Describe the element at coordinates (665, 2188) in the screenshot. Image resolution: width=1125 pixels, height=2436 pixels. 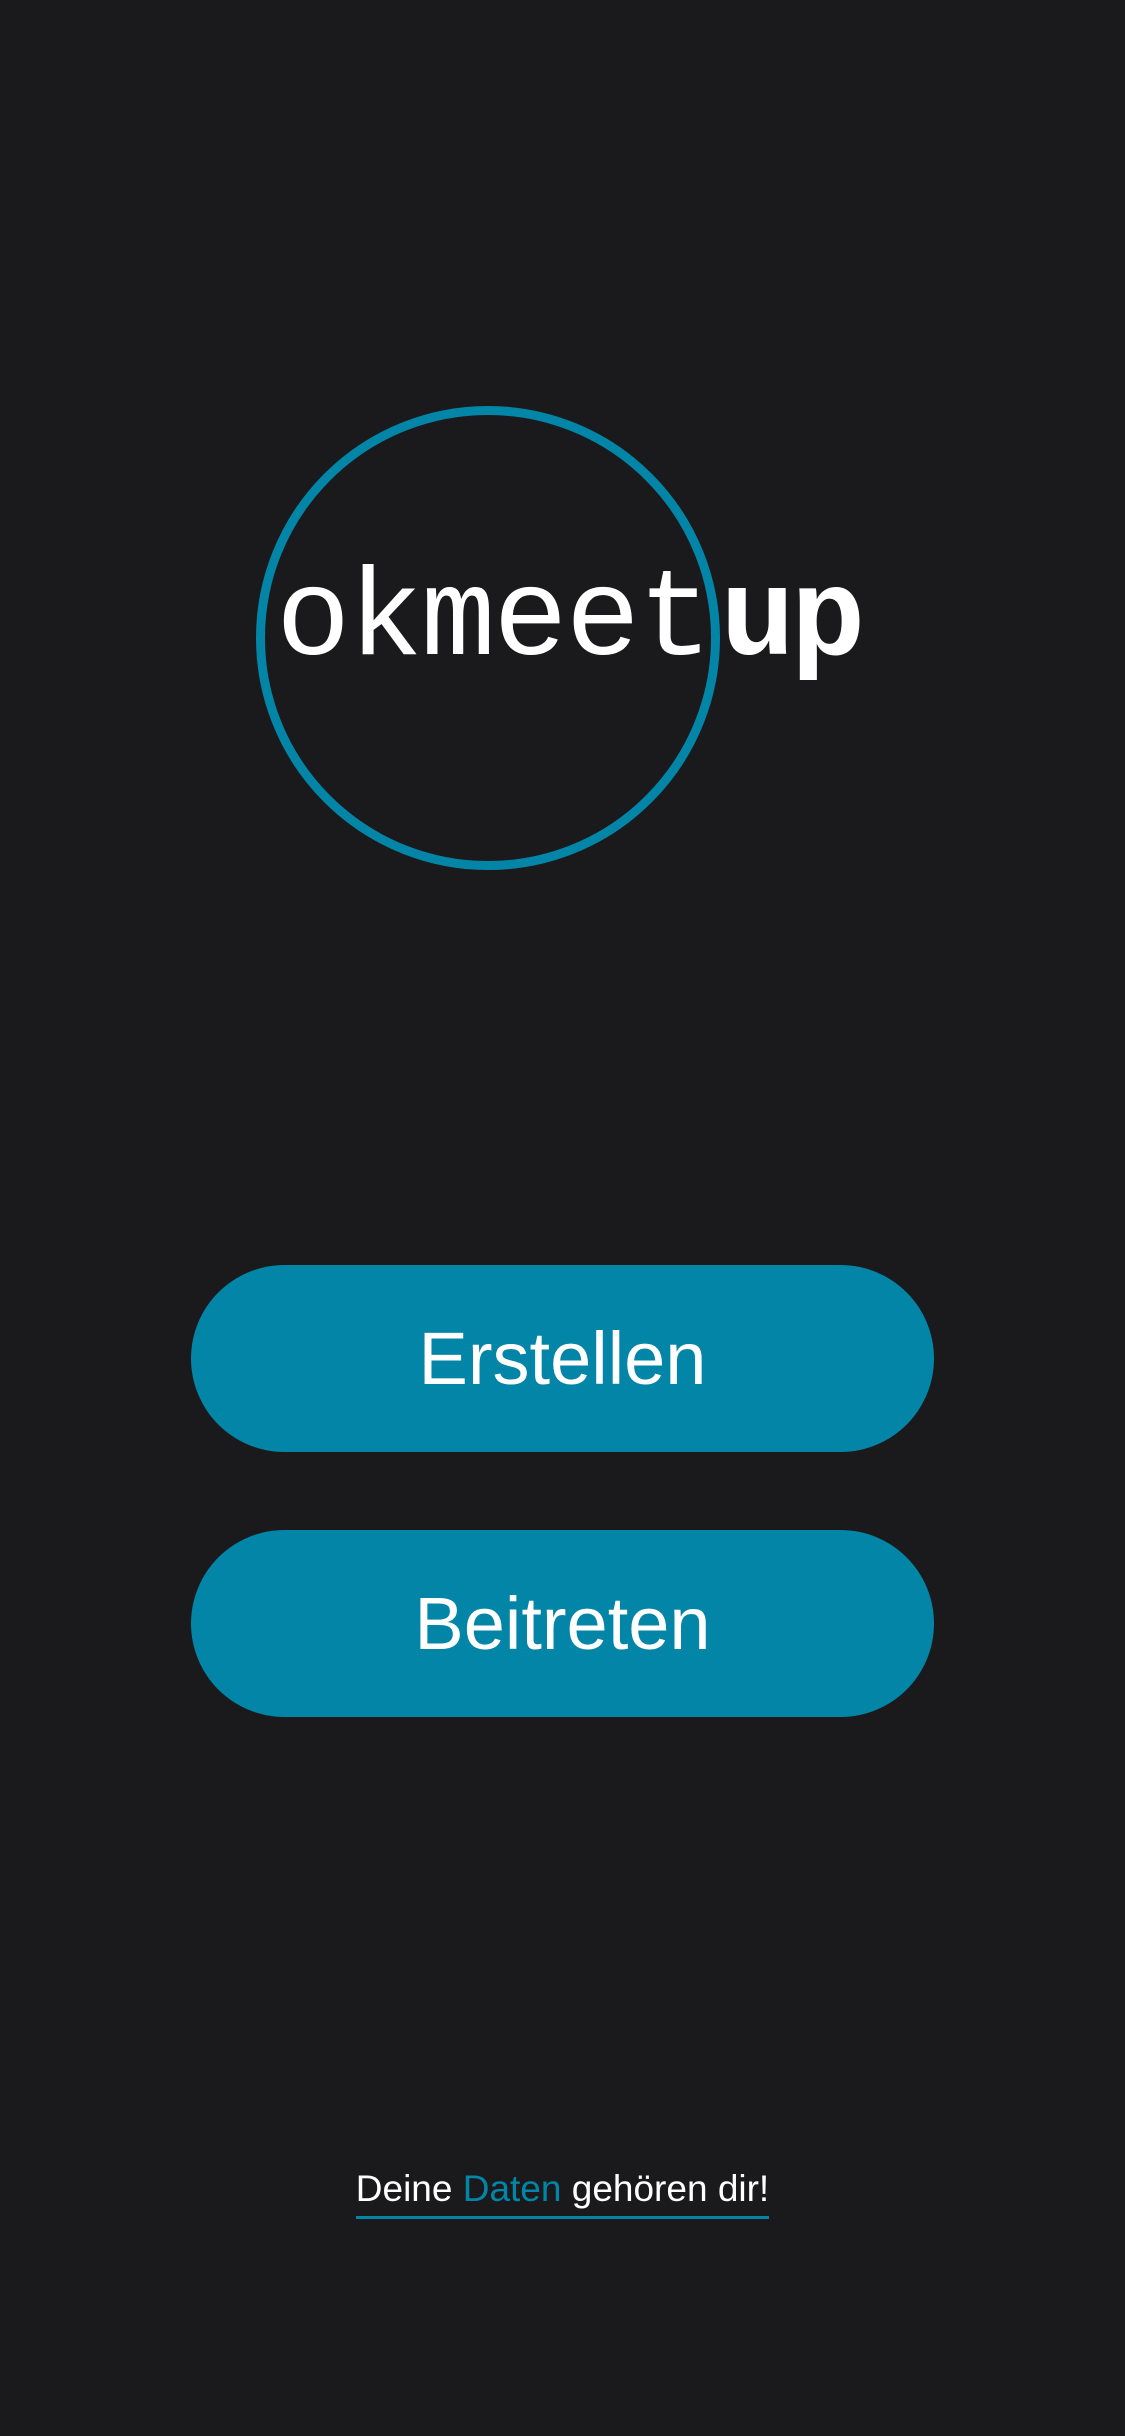
I see `footer-text-part2: gehören dir!` at that location.